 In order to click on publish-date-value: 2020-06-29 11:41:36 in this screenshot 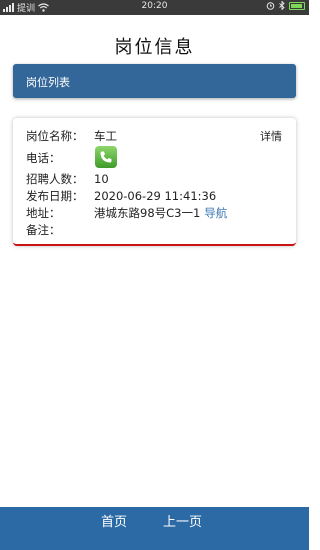, I will do `click(155, 196)`.